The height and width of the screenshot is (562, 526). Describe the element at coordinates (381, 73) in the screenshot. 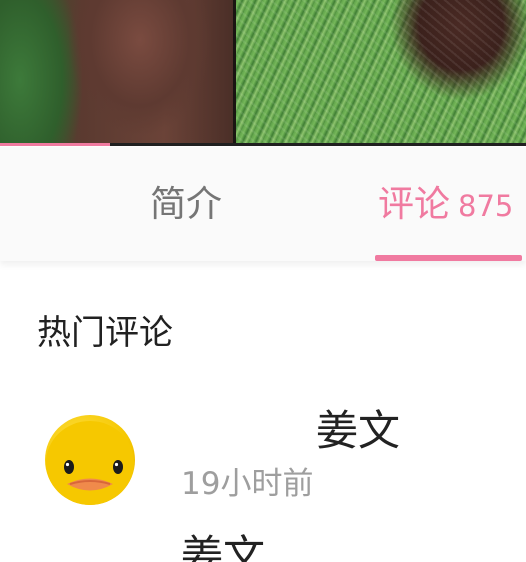

I see `video-texture` at that location.